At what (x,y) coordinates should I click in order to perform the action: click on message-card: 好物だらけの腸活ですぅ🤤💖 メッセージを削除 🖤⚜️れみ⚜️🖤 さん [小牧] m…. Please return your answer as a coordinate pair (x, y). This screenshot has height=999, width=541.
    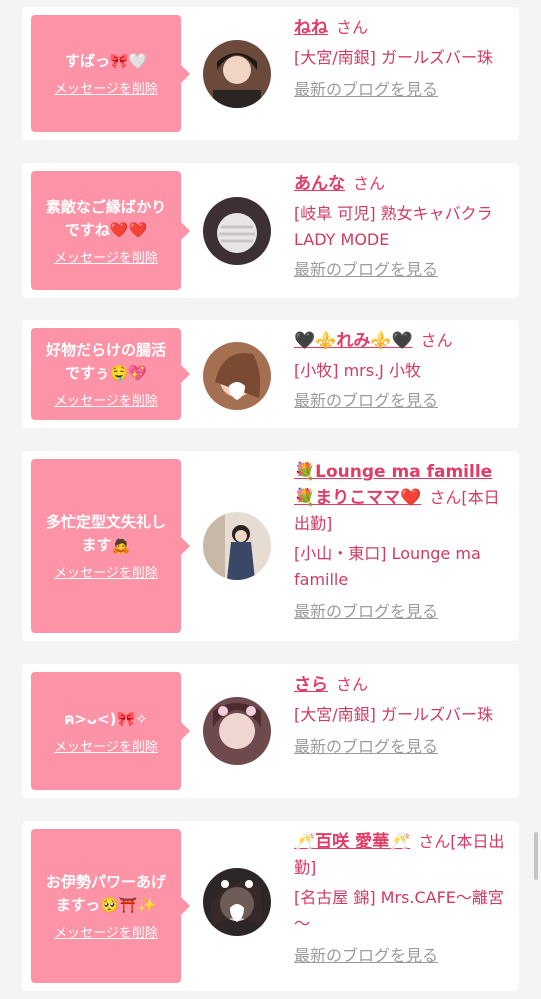
    Looking at the image, I should click on (270, 374).